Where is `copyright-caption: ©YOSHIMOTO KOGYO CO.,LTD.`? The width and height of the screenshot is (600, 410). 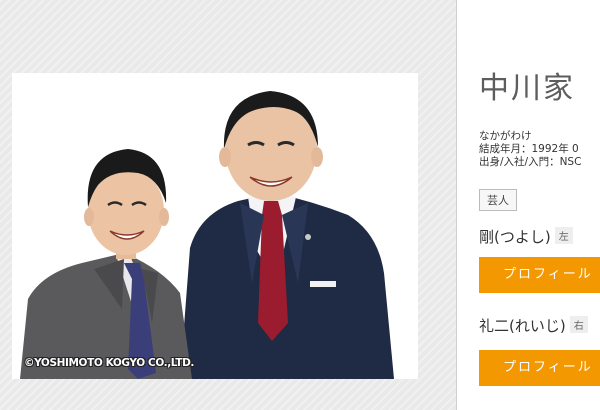 copyright-caption: ©YOSHIMOTO KOGYO CO.,LTD. is located at coordinates (109, 363).